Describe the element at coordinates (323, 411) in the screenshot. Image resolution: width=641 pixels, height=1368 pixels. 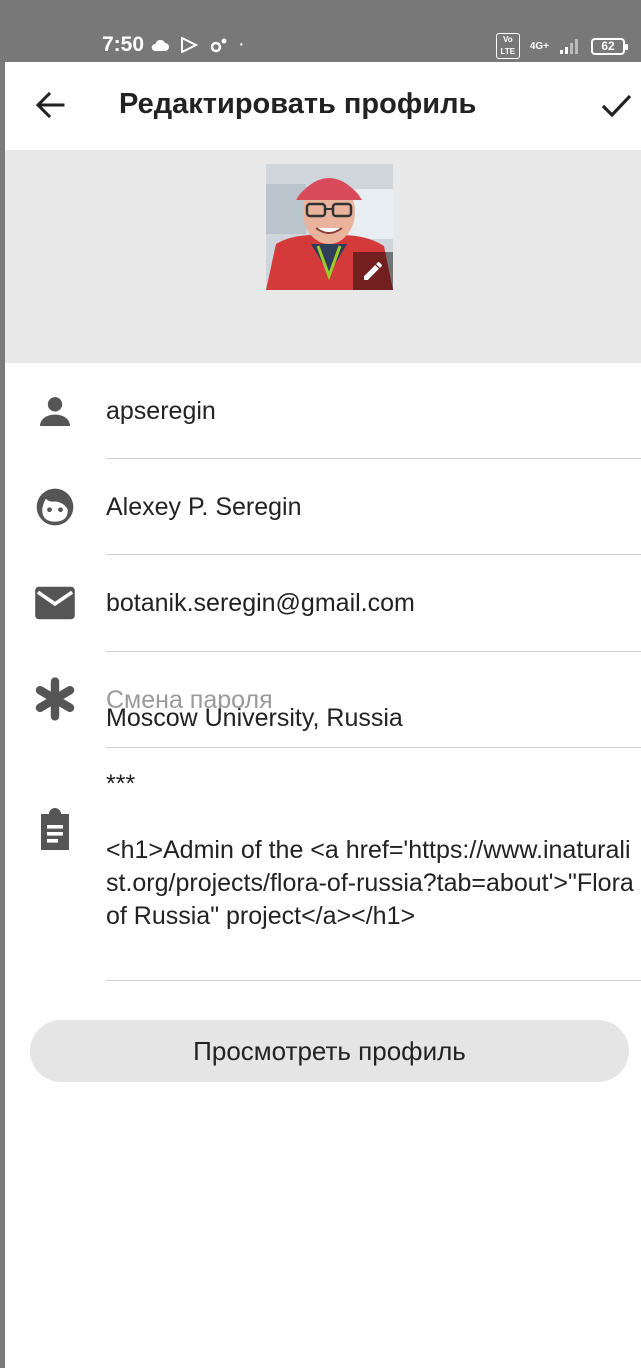
I see `username-row: apseregin` at that location.